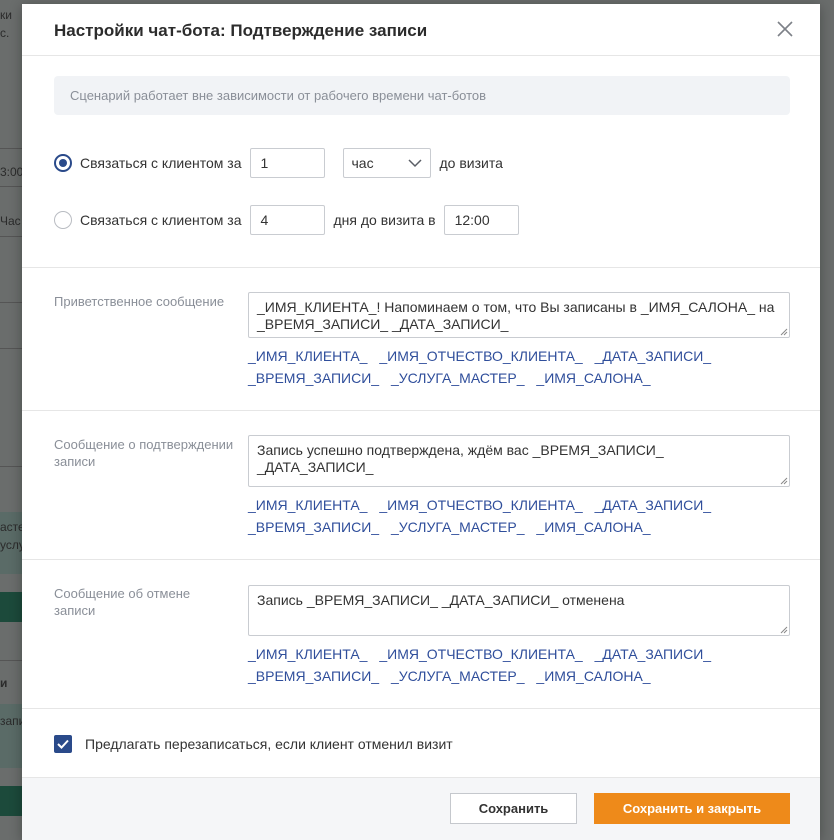 The width and height of the screenshot is (834, 840). I want to click on time-unit-value: час, so click(362, 163).